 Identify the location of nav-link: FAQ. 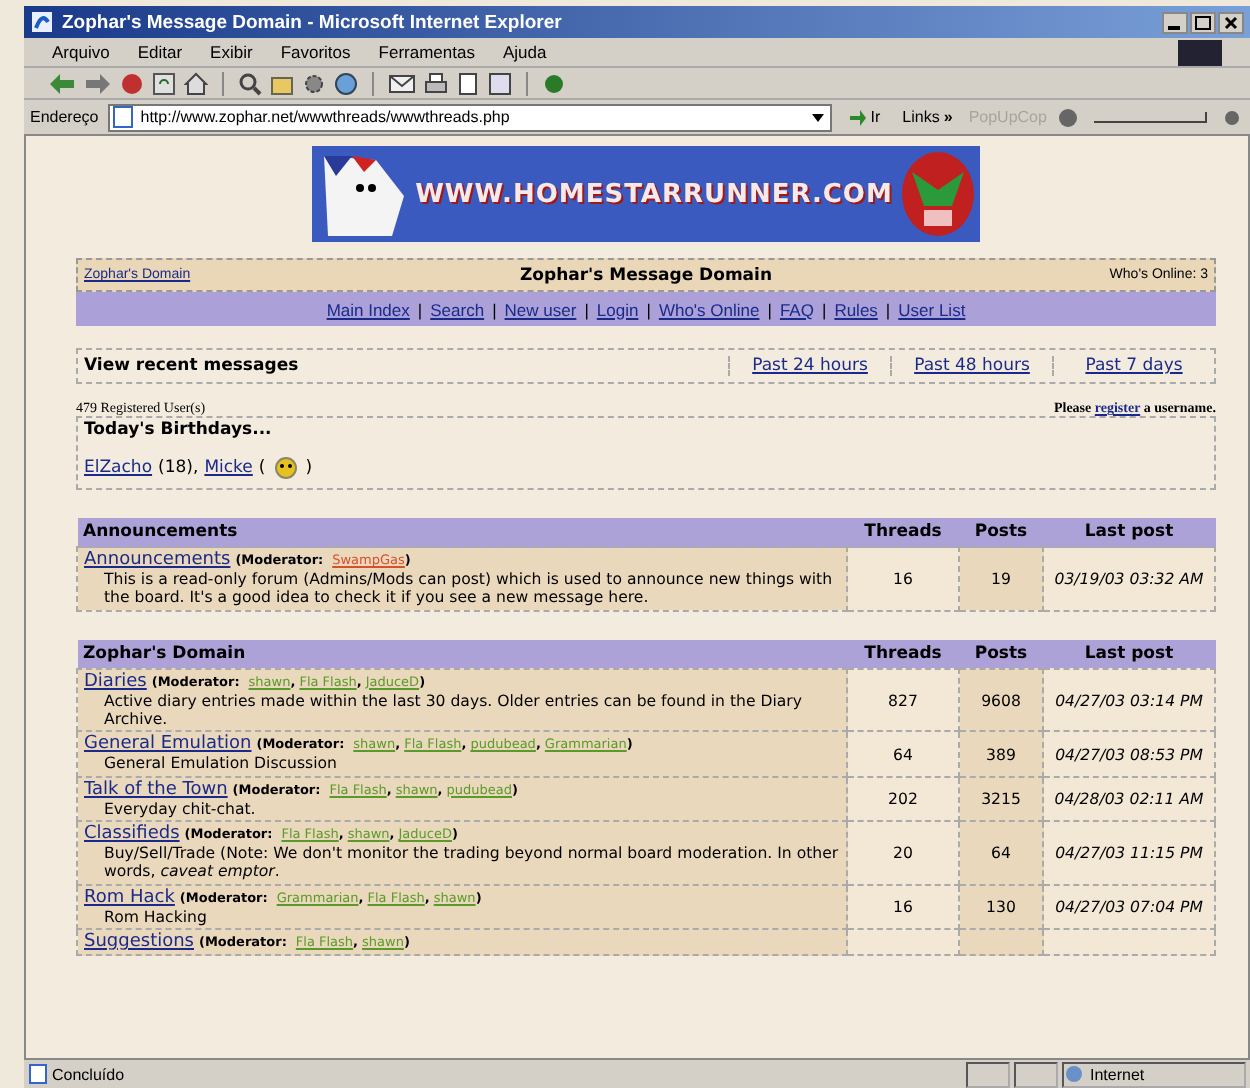
(796, 309).